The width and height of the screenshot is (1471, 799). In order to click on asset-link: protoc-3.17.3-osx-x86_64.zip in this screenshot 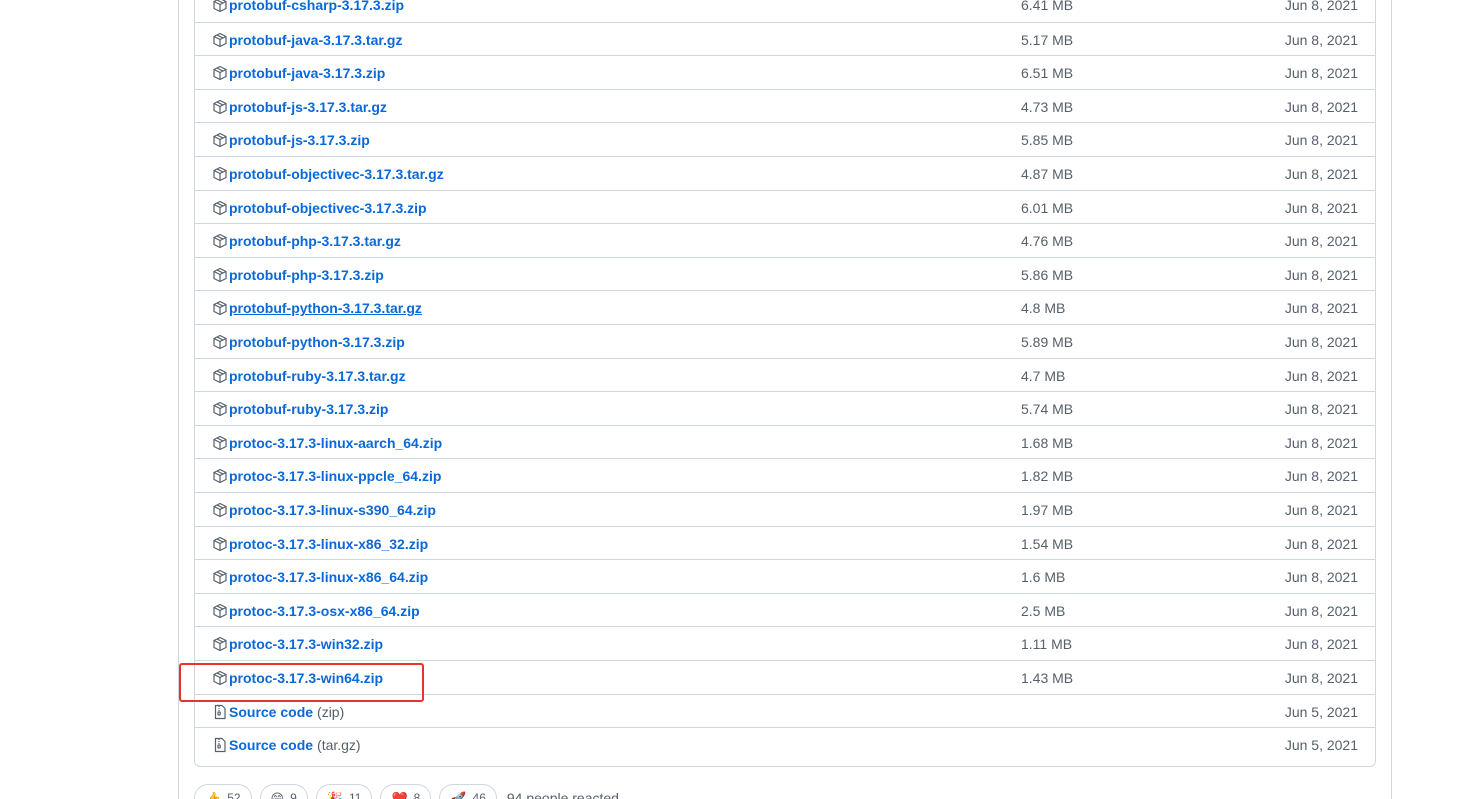, I will do `click(316, 611)`.